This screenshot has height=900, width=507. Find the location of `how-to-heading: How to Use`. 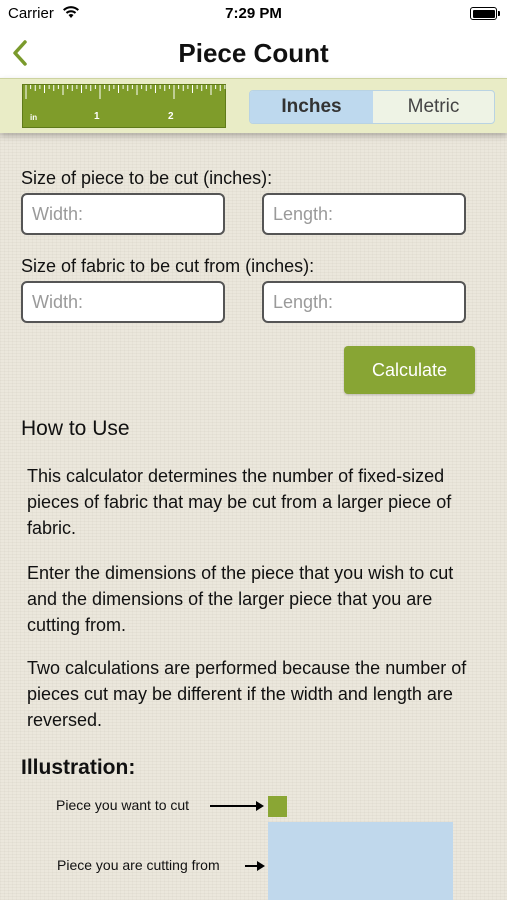

how-to-heading: How to Use is located at coordinates (75, 428).